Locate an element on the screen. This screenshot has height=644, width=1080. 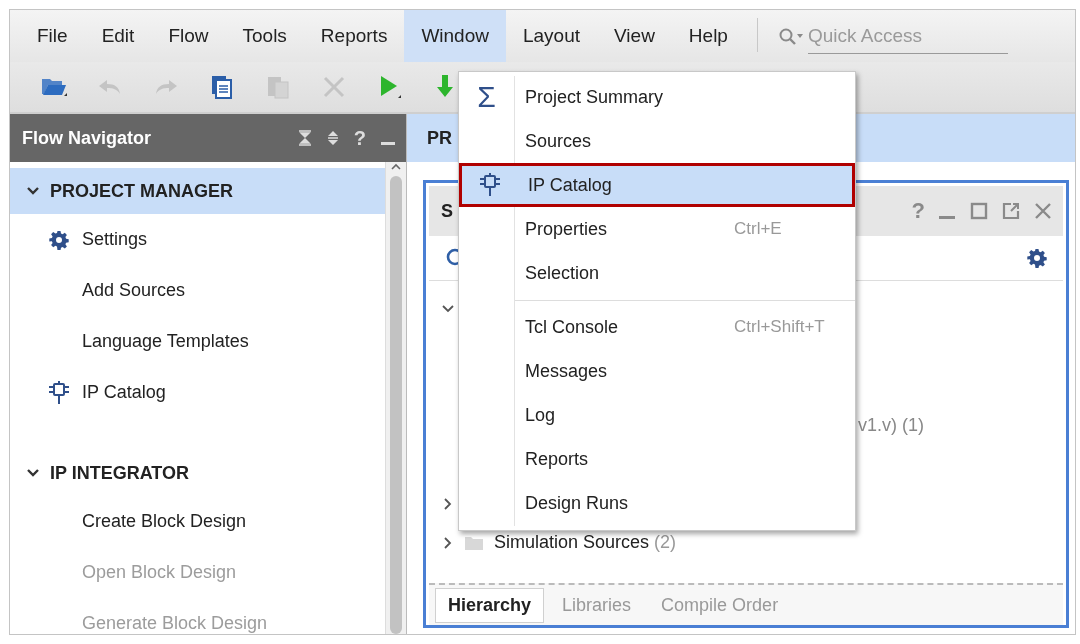
item-label: Add Sources is located at coordinates (134, 290).